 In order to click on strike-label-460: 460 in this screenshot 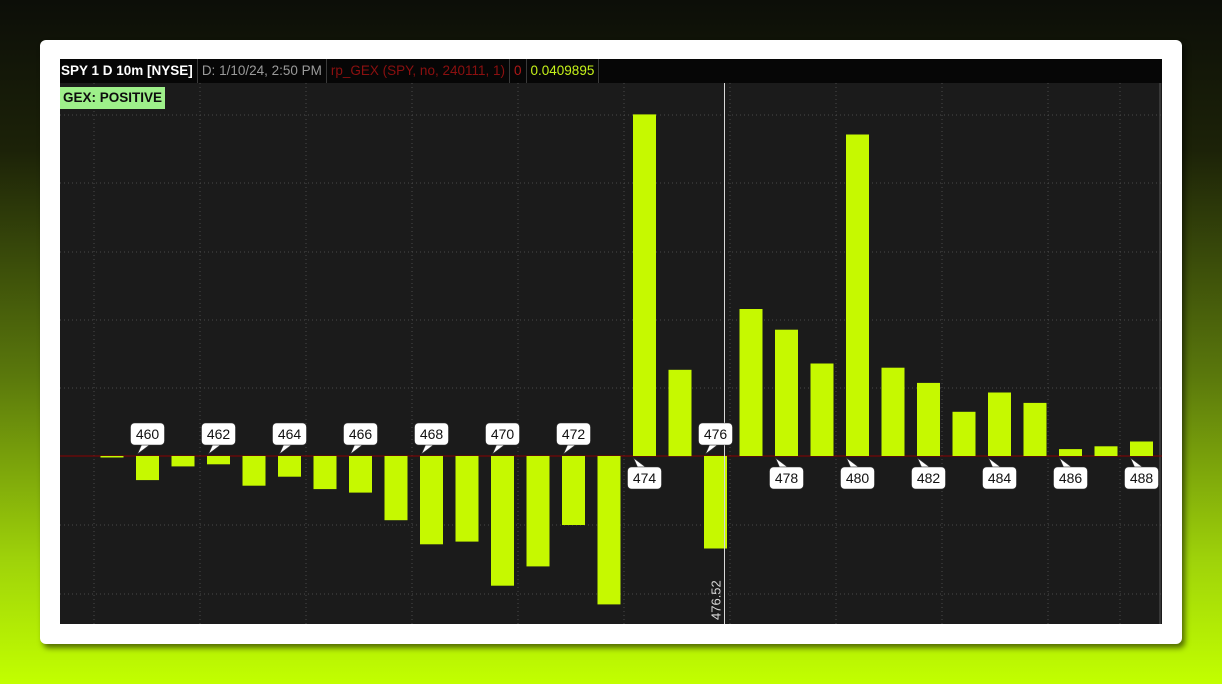, I will do `click(147, 438)`.